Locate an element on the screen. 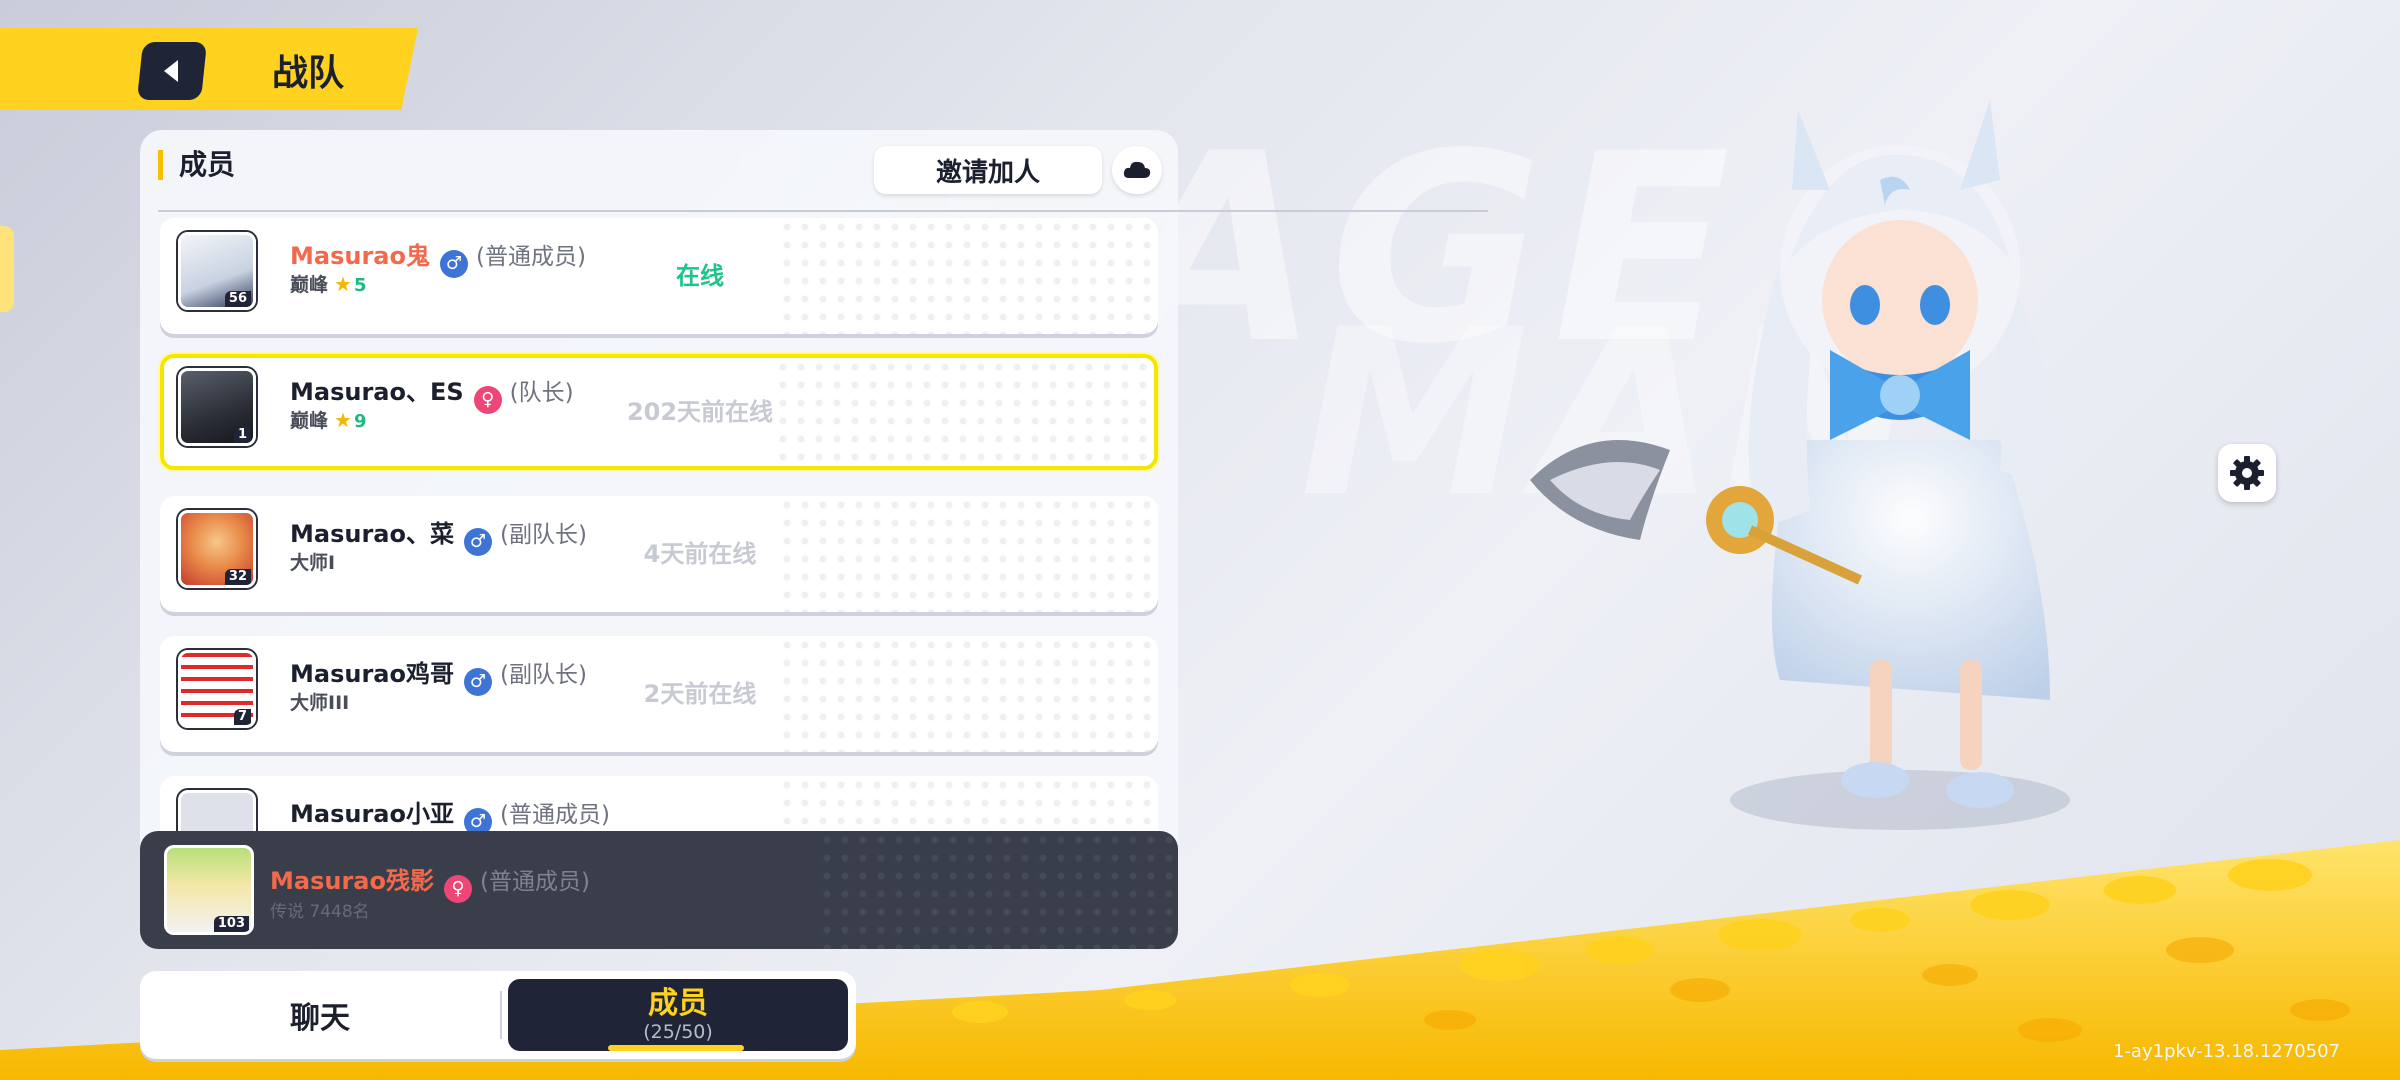 The image size is (2400, 1080). settings-button is located at coordinates (2247, 473).